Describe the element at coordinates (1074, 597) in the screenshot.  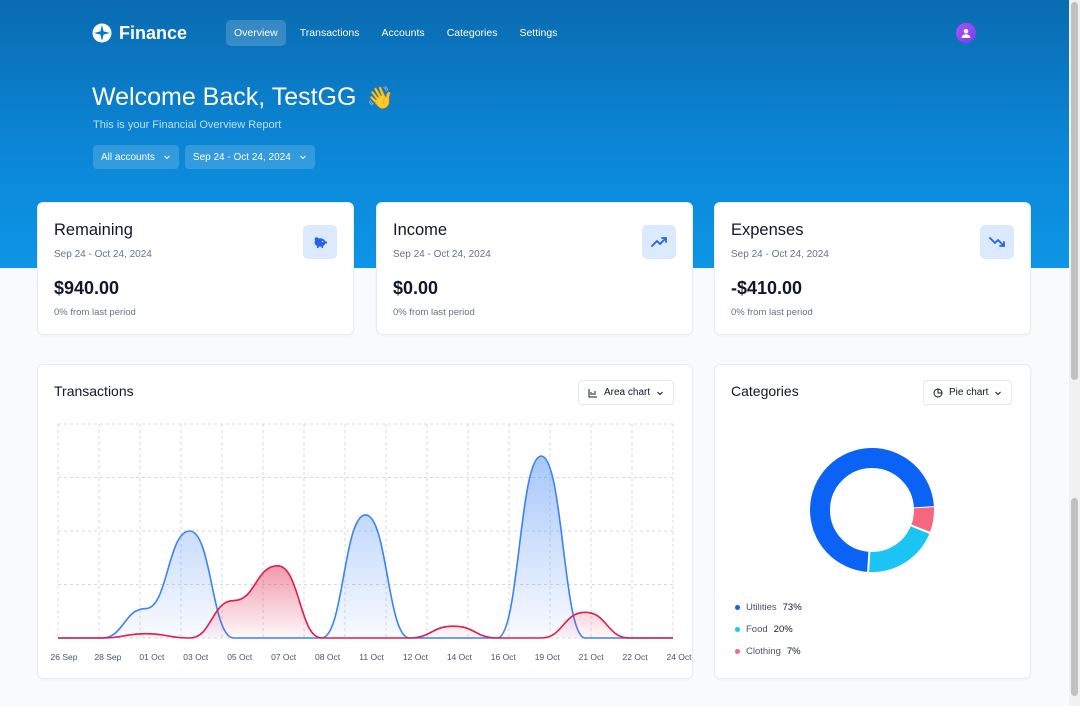
I see `scroll-thumb-lower` at that location.